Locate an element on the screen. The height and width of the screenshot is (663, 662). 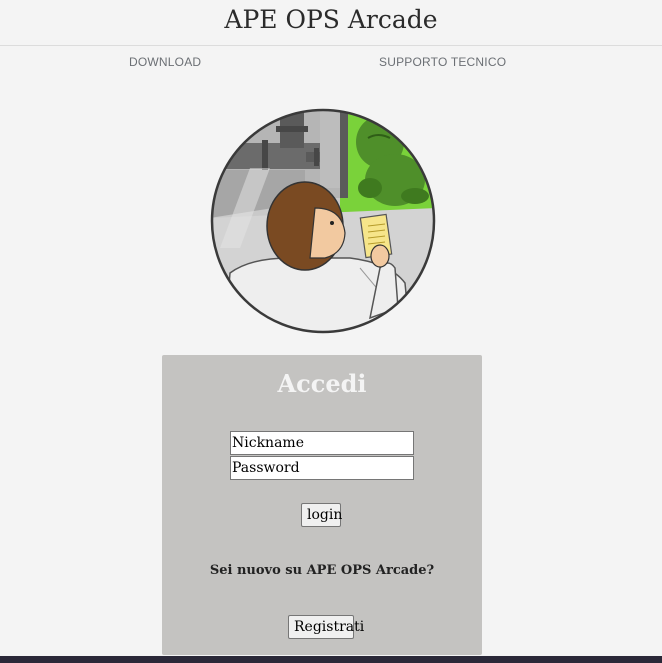
hero-illustration is located at coordinates (323, 221).